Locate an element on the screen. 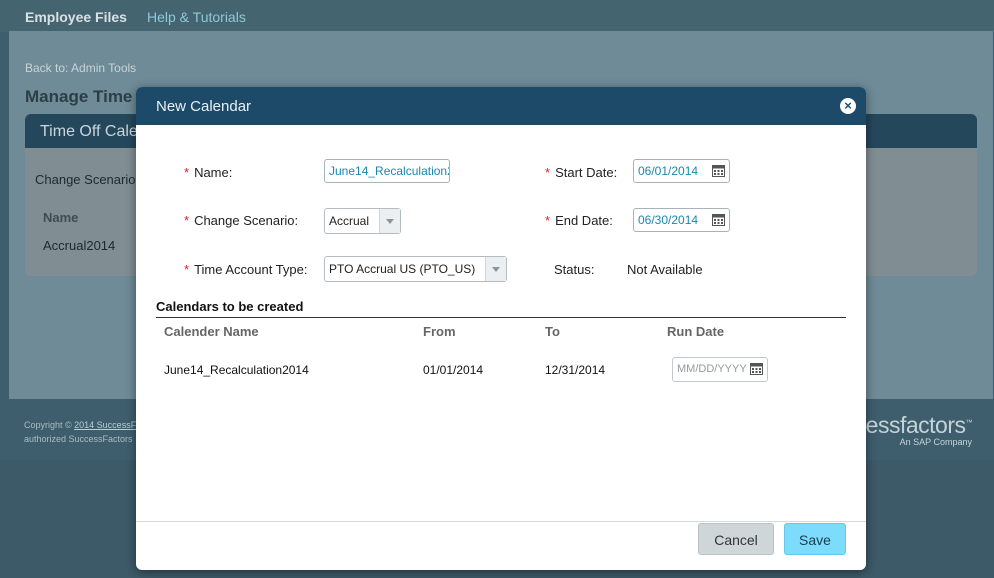 The height and width of the screenshot is (578, 994). close-icon: × is located at coordinates (848, 106).